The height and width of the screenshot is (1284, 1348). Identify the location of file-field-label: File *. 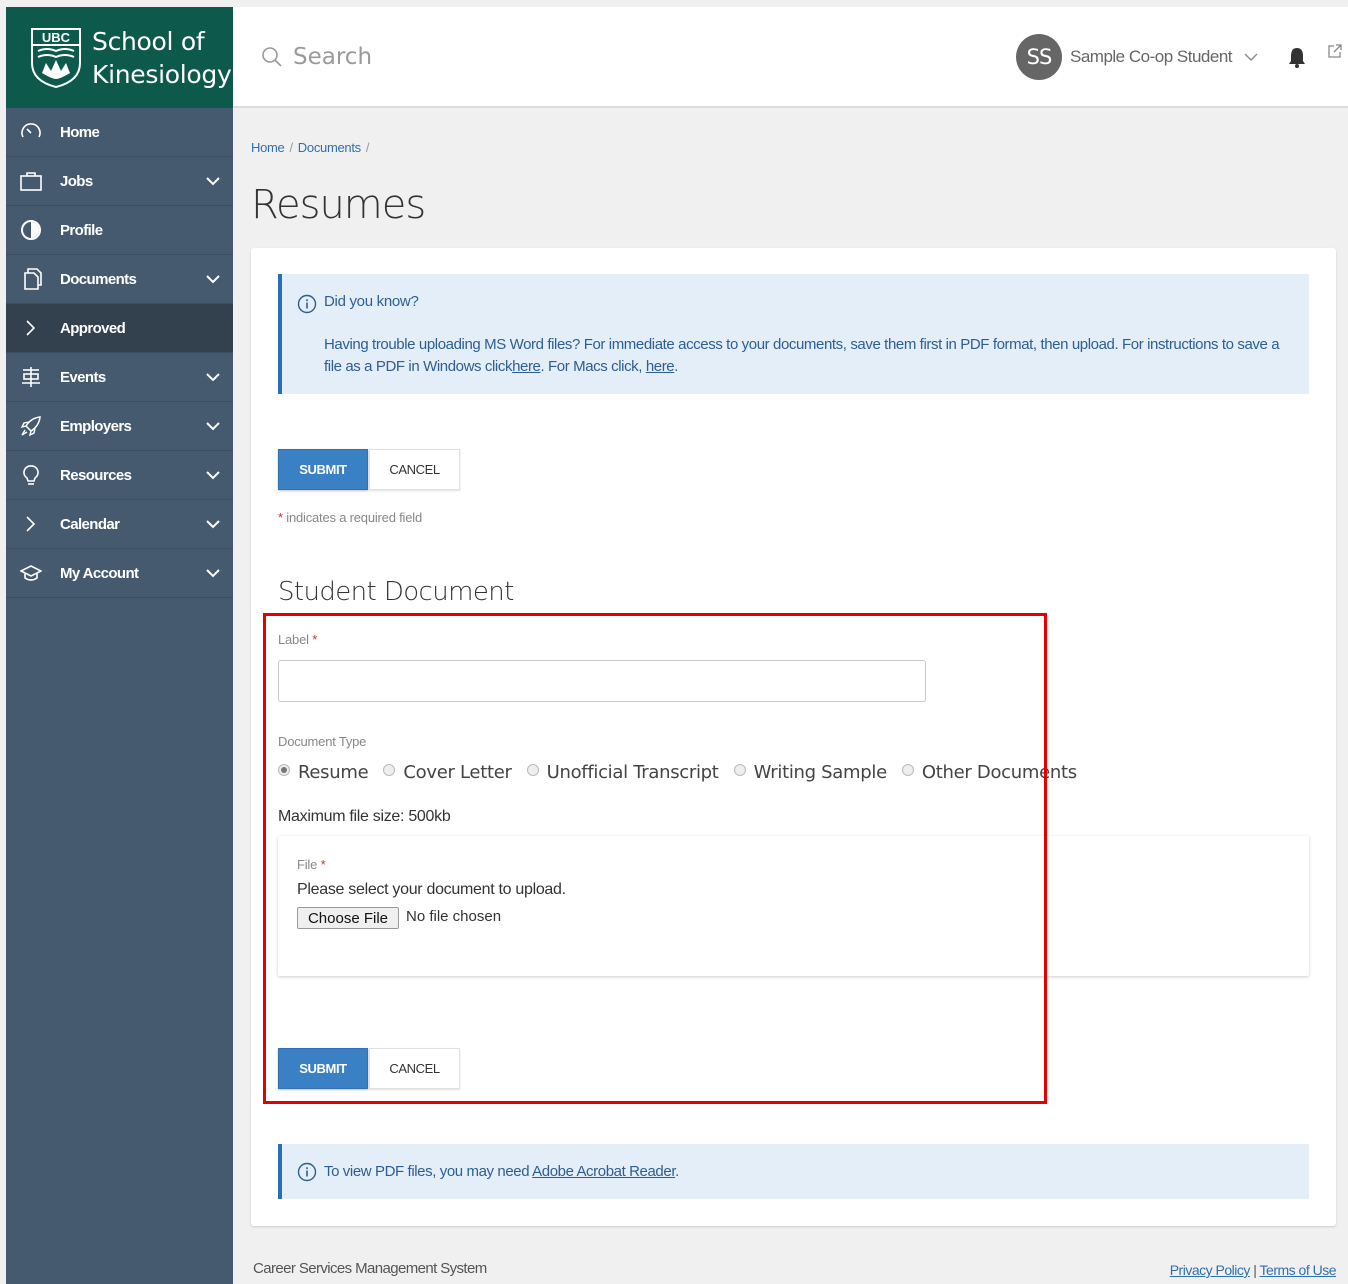
(311, 864).